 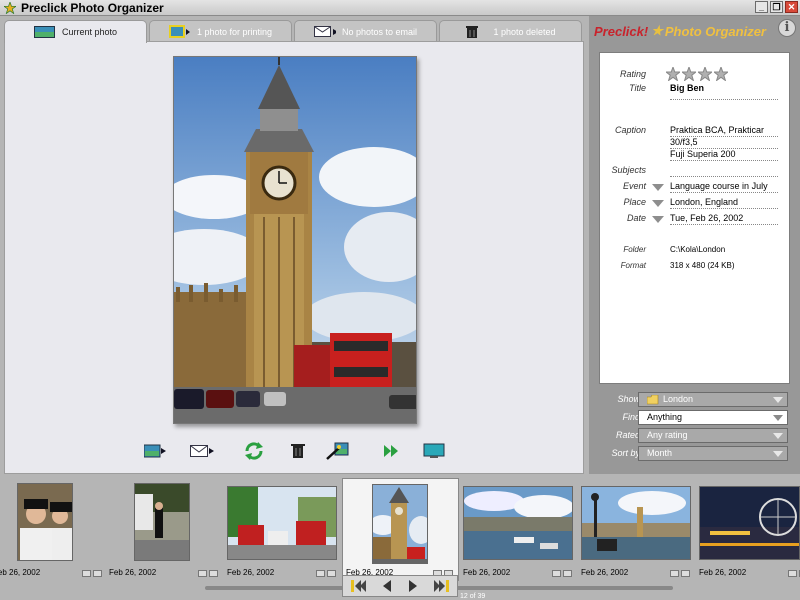 I want to click on photo-toolbar, so click(x=294, y=452).